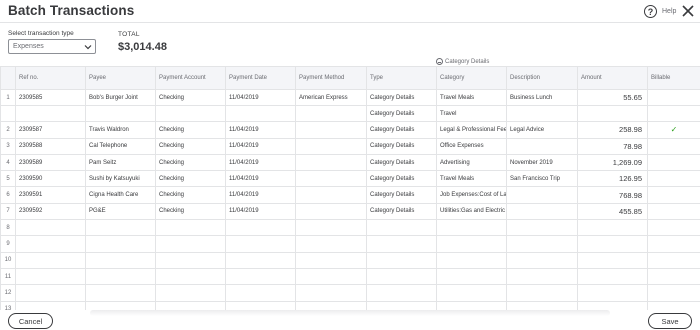  Describe the element at coordinates (120, 78) in the screenshot. I see `column-header-payee: Payee` at that location.